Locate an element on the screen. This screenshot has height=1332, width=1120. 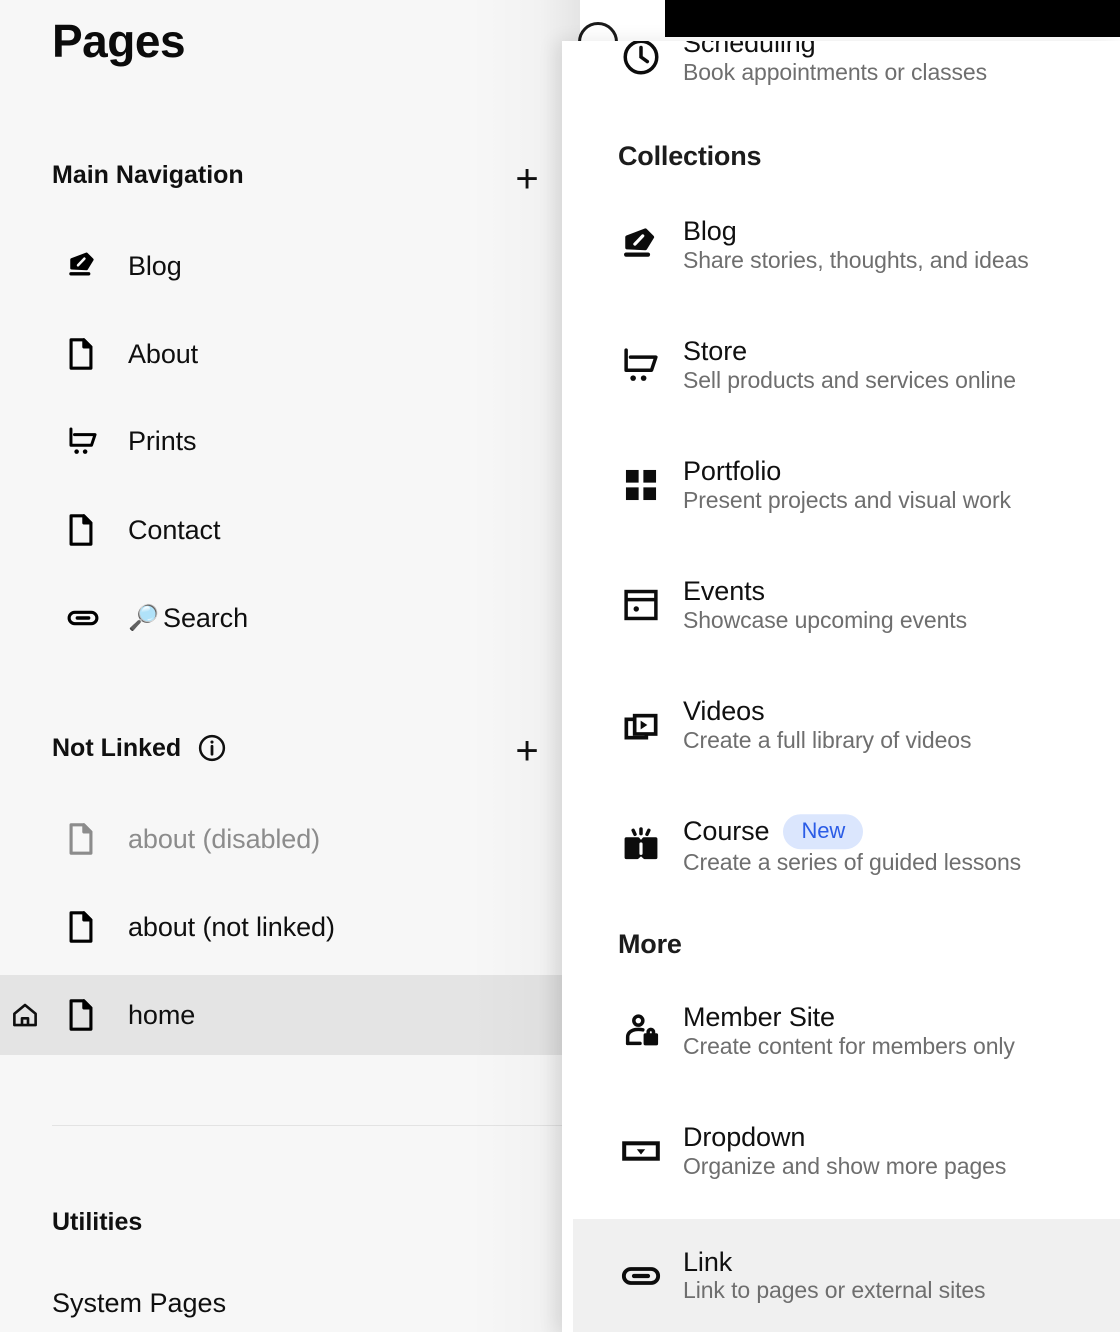
panel-option-description: Showcase upcoming events is located at coordinates (825, 619).